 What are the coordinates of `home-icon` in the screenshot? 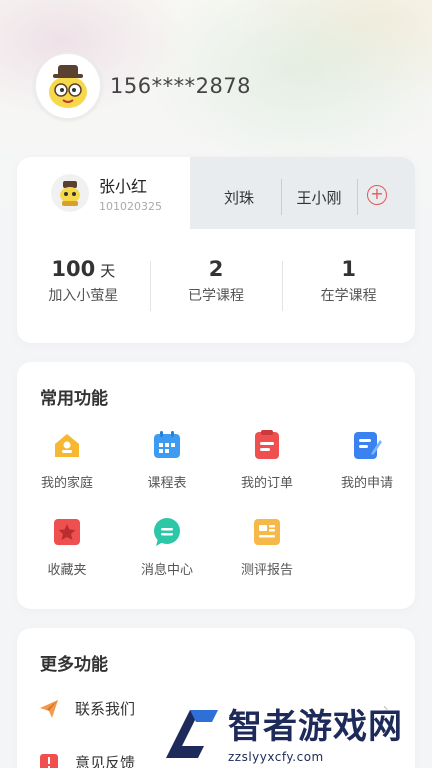 It's located at (67, 445).